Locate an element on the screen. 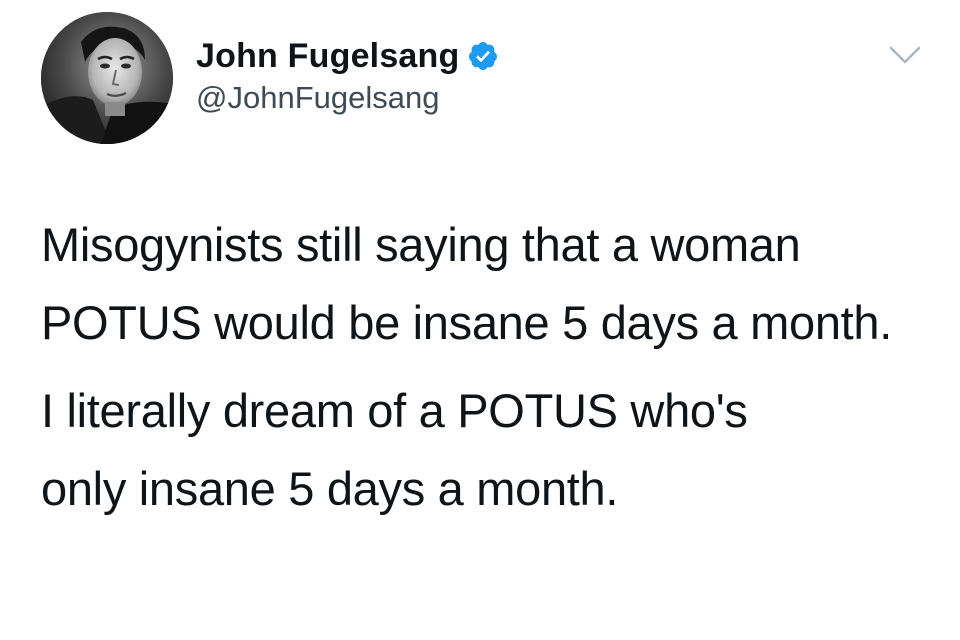 The height and width of the screenshot is (640, 960). author-header: John Fugelsang @JohnFugelsang is located at coordinates (347, 76).